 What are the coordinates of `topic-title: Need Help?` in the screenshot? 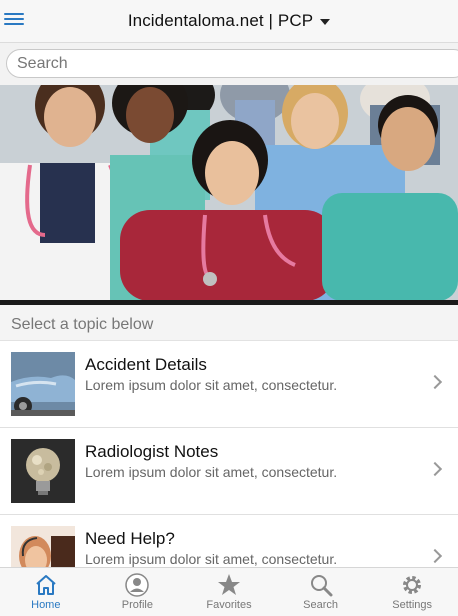 It's located at (130, 538).